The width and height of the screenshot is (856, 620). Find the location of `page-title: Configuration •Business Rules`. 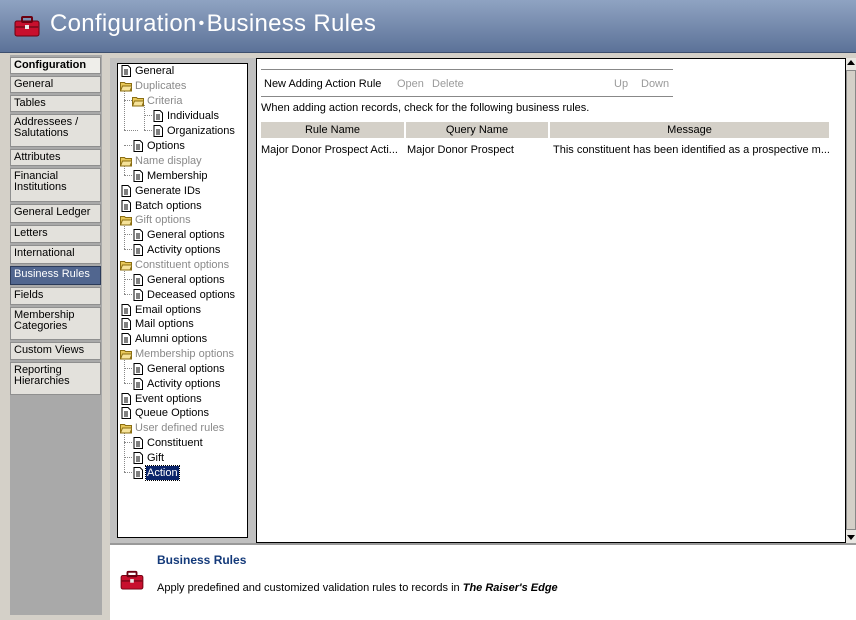

page-title: Configuration •Business Rules is located at coordinates (213, 24).